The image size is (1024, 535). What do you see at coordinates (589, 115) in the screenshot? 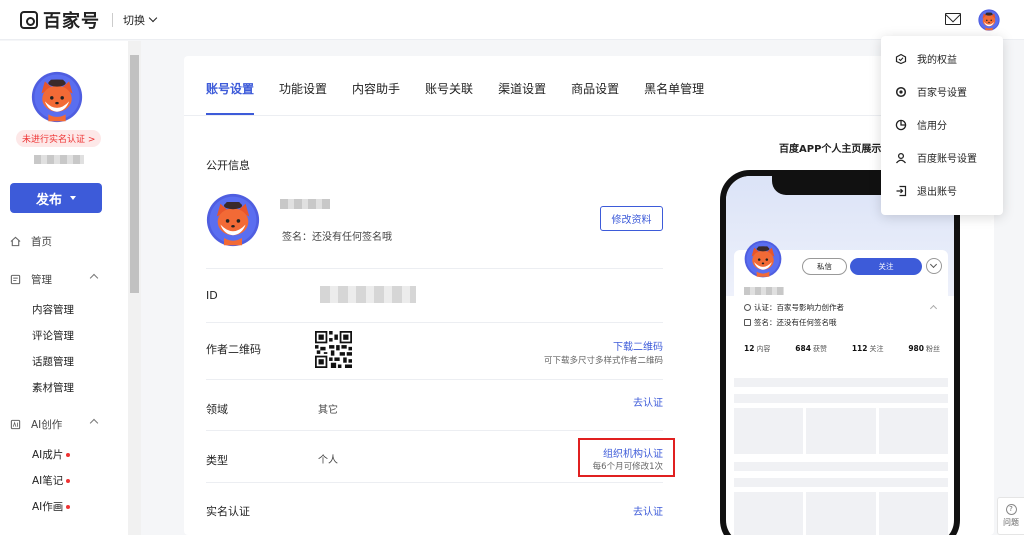
I see `tabs-divider` at bounding box center [589, 115].